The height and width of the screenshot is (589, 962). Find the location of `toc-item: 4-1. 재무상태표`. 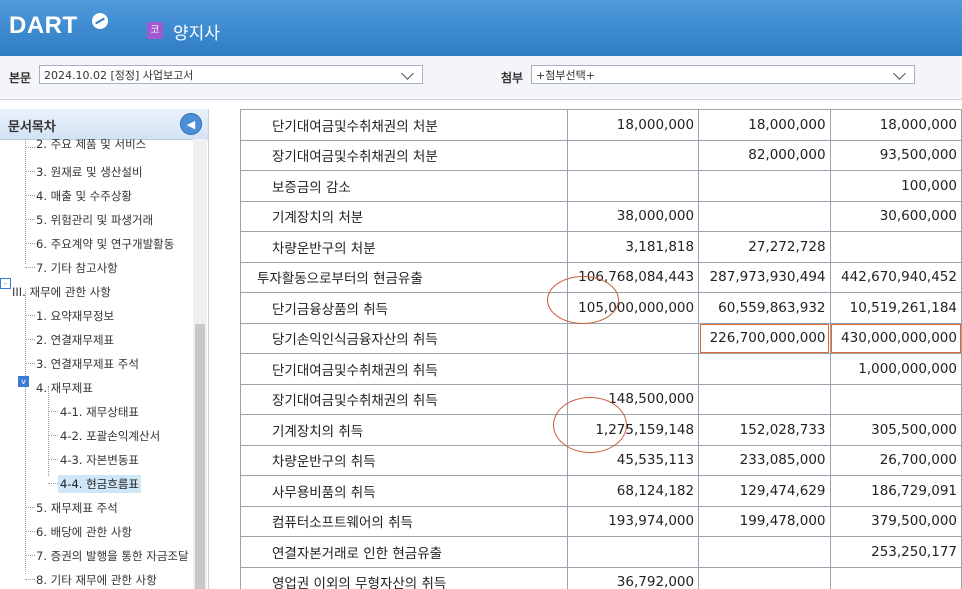

toc-item: 4-1. 재무상태표 is located at coordinates (99, 412).